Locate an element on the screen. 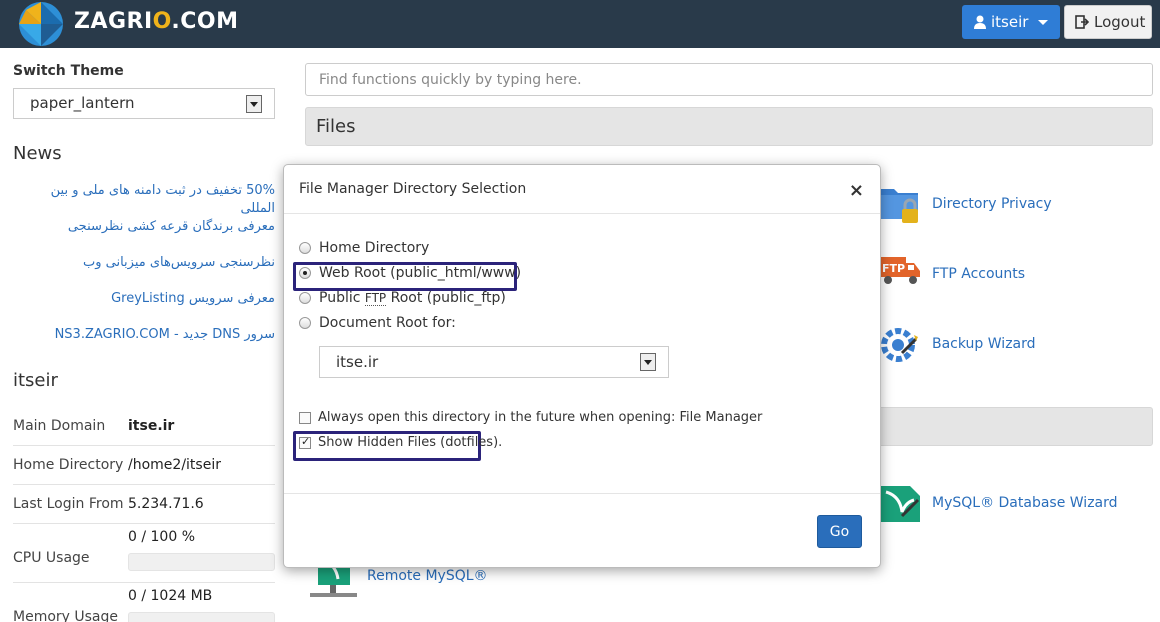 The width and height of the screenshot is (1160, 622). stat-home-directory: Home Directory /home2/itseir is located at coordinates (144, 465).